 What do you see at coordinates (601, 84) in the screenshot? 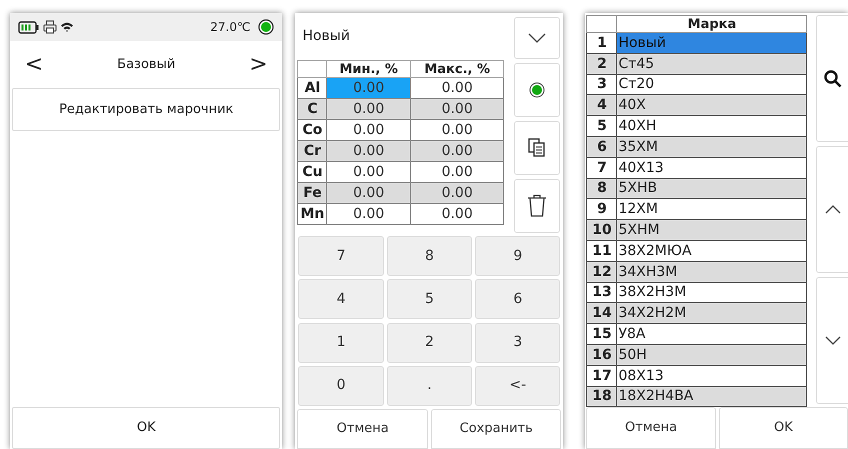
I see `row-number: 3` at bounding box center [601, 84].